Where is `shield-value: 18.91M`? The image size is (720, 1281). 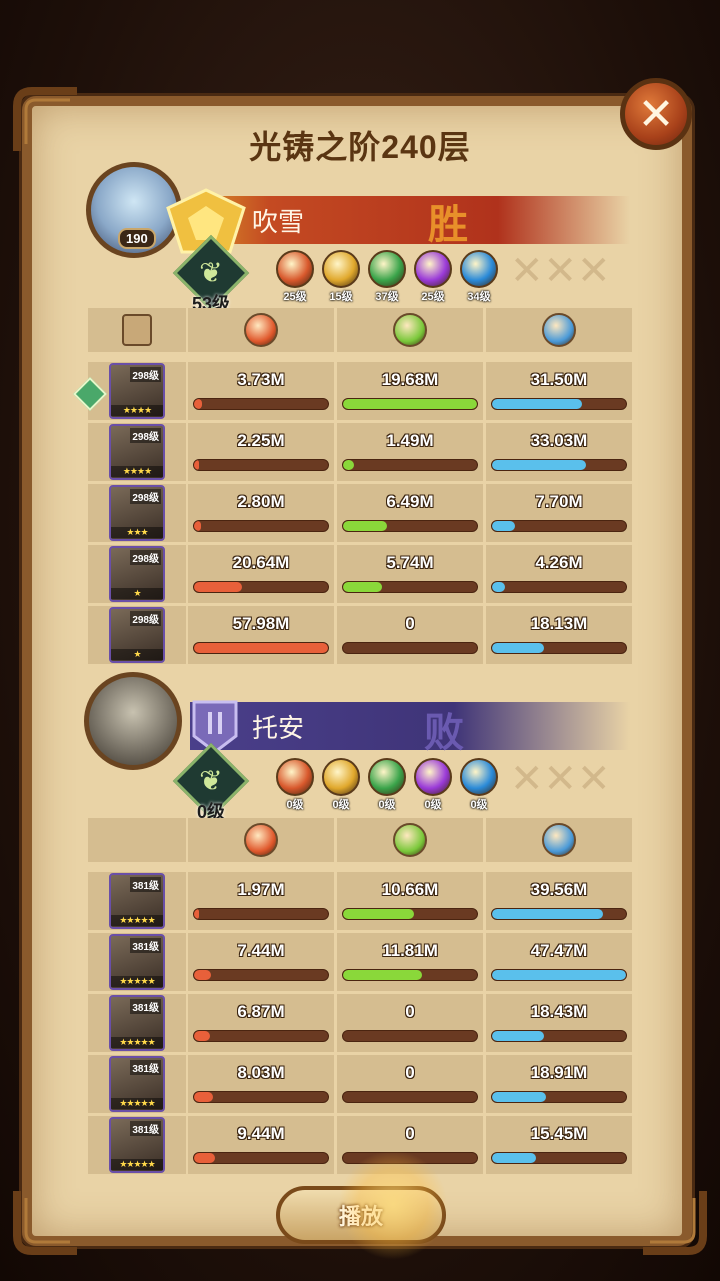
shield-value: 18.91M is located at coordinates (559, 1072).